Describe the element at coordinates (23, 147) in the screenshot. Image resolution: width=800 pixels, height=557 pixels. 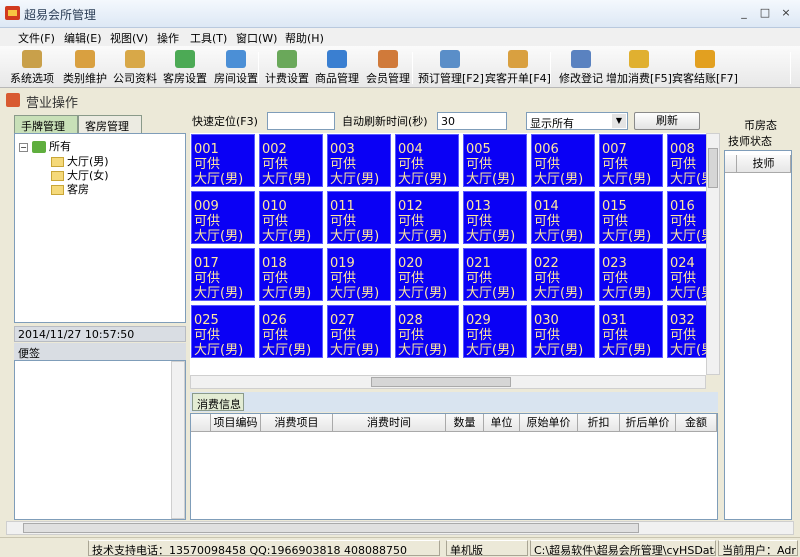
I see `collapse-icon: −` at that location.